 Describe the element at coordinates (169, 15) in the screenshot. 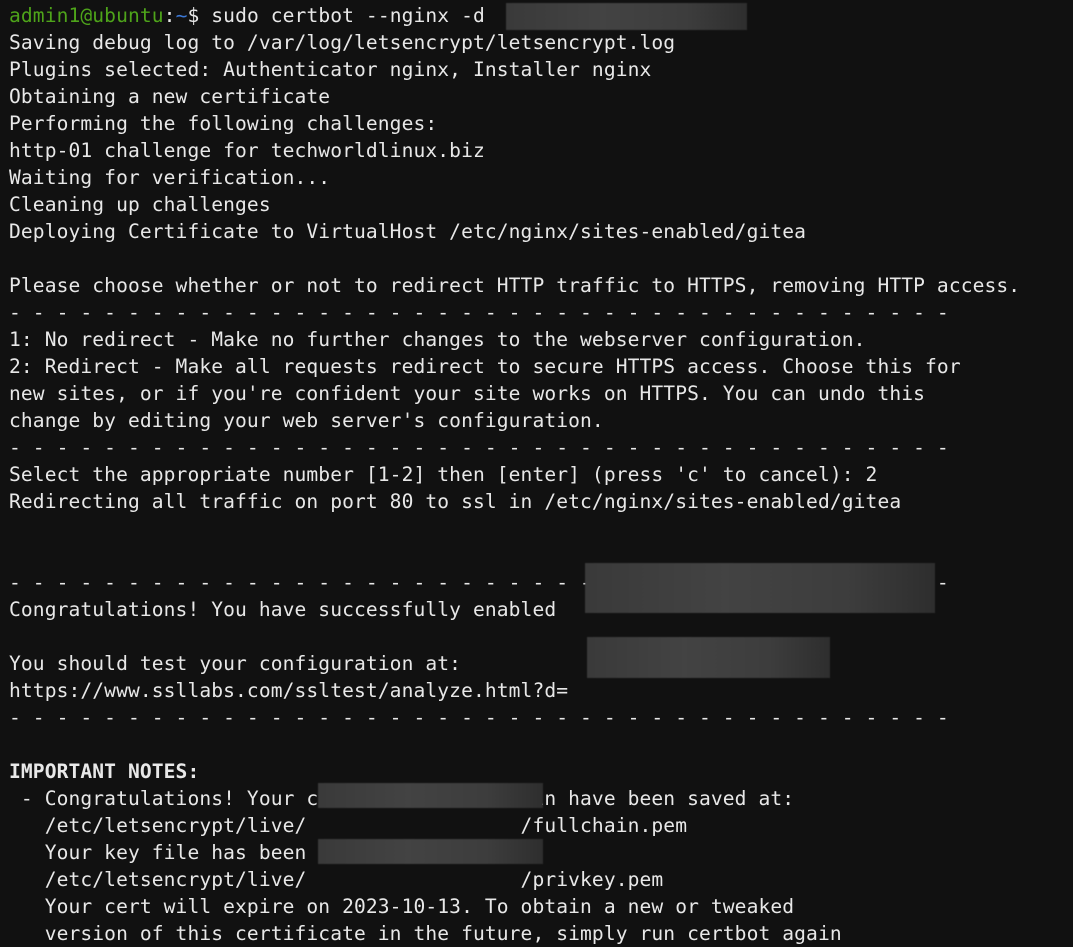

I see `prompt-colon: :` at that location.